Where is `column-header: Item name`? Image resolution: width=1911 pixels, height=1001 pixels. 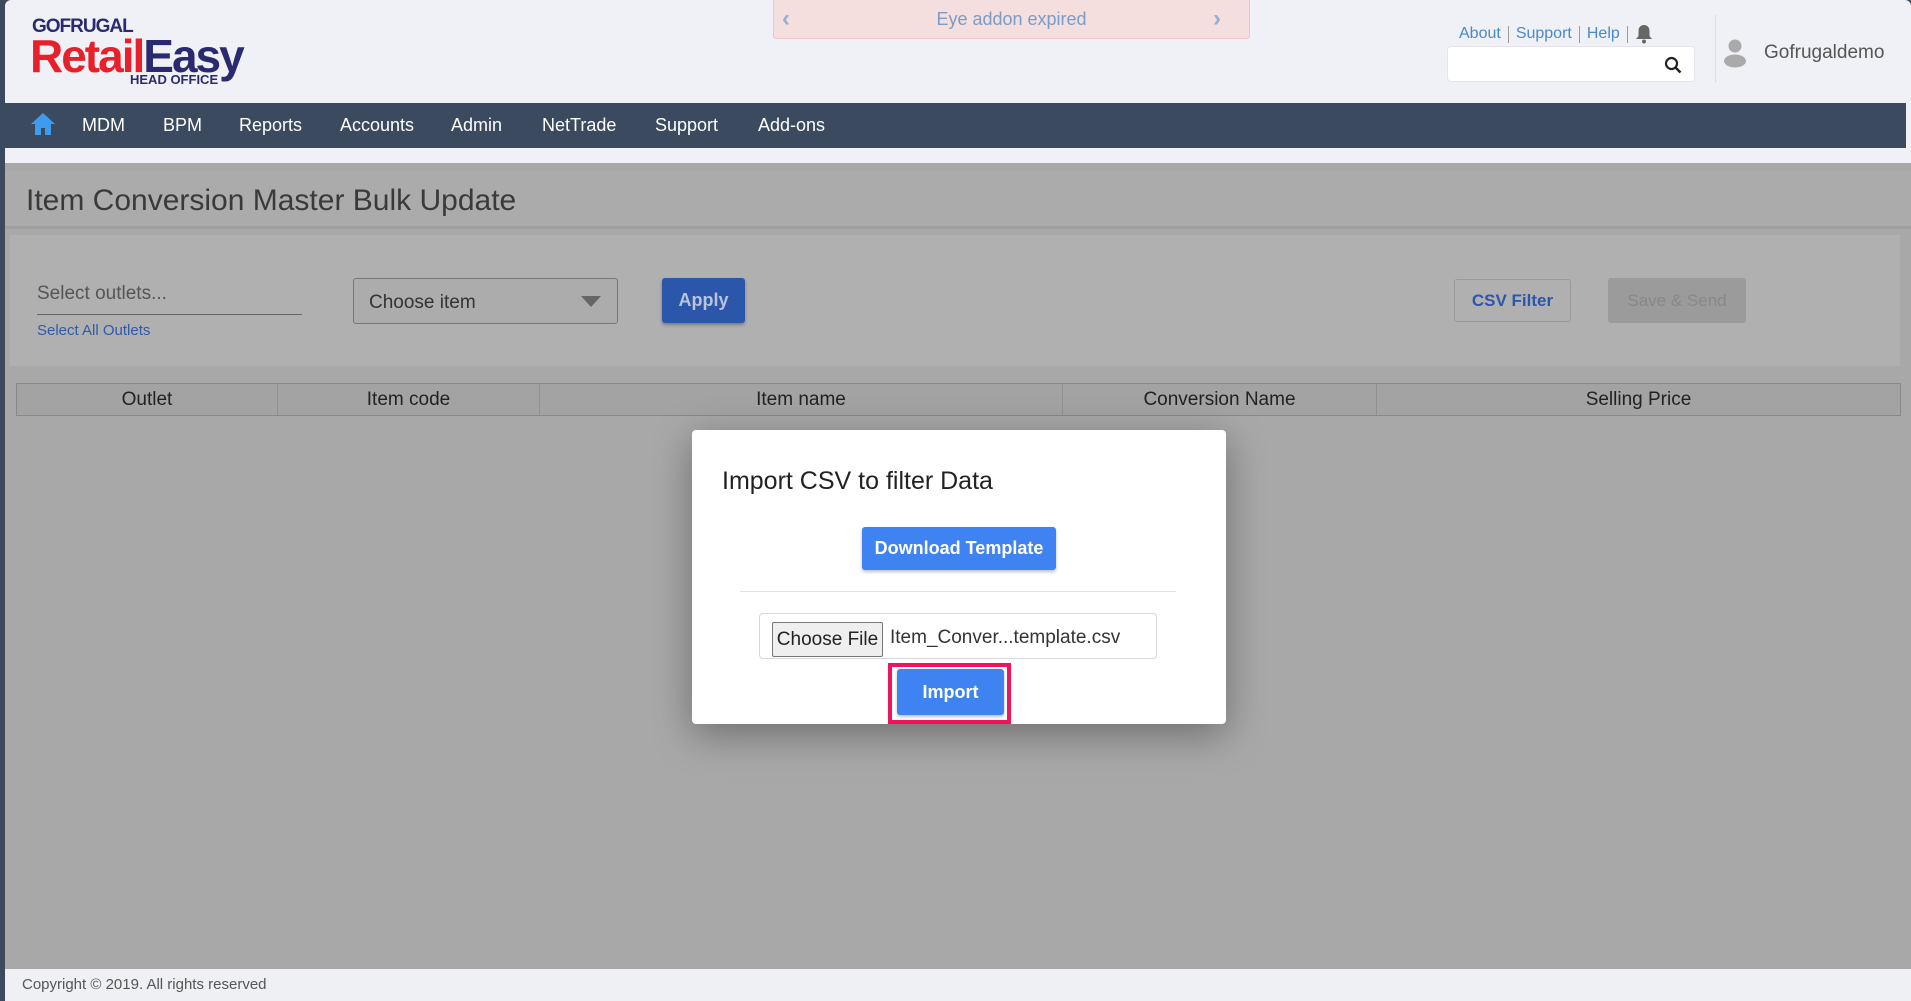
column-header: Item name is located at coordinates (801, 399).